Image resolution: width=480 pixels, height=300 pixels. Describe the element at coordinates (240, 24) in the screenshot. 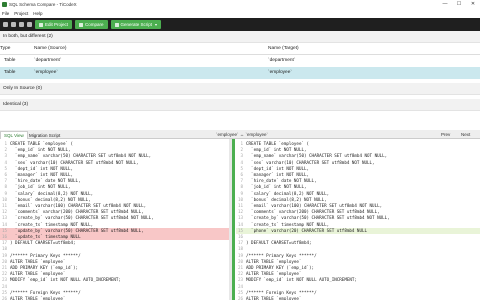

I see `toolbar: Edit Project Compare Generate Script ▾` at that location.